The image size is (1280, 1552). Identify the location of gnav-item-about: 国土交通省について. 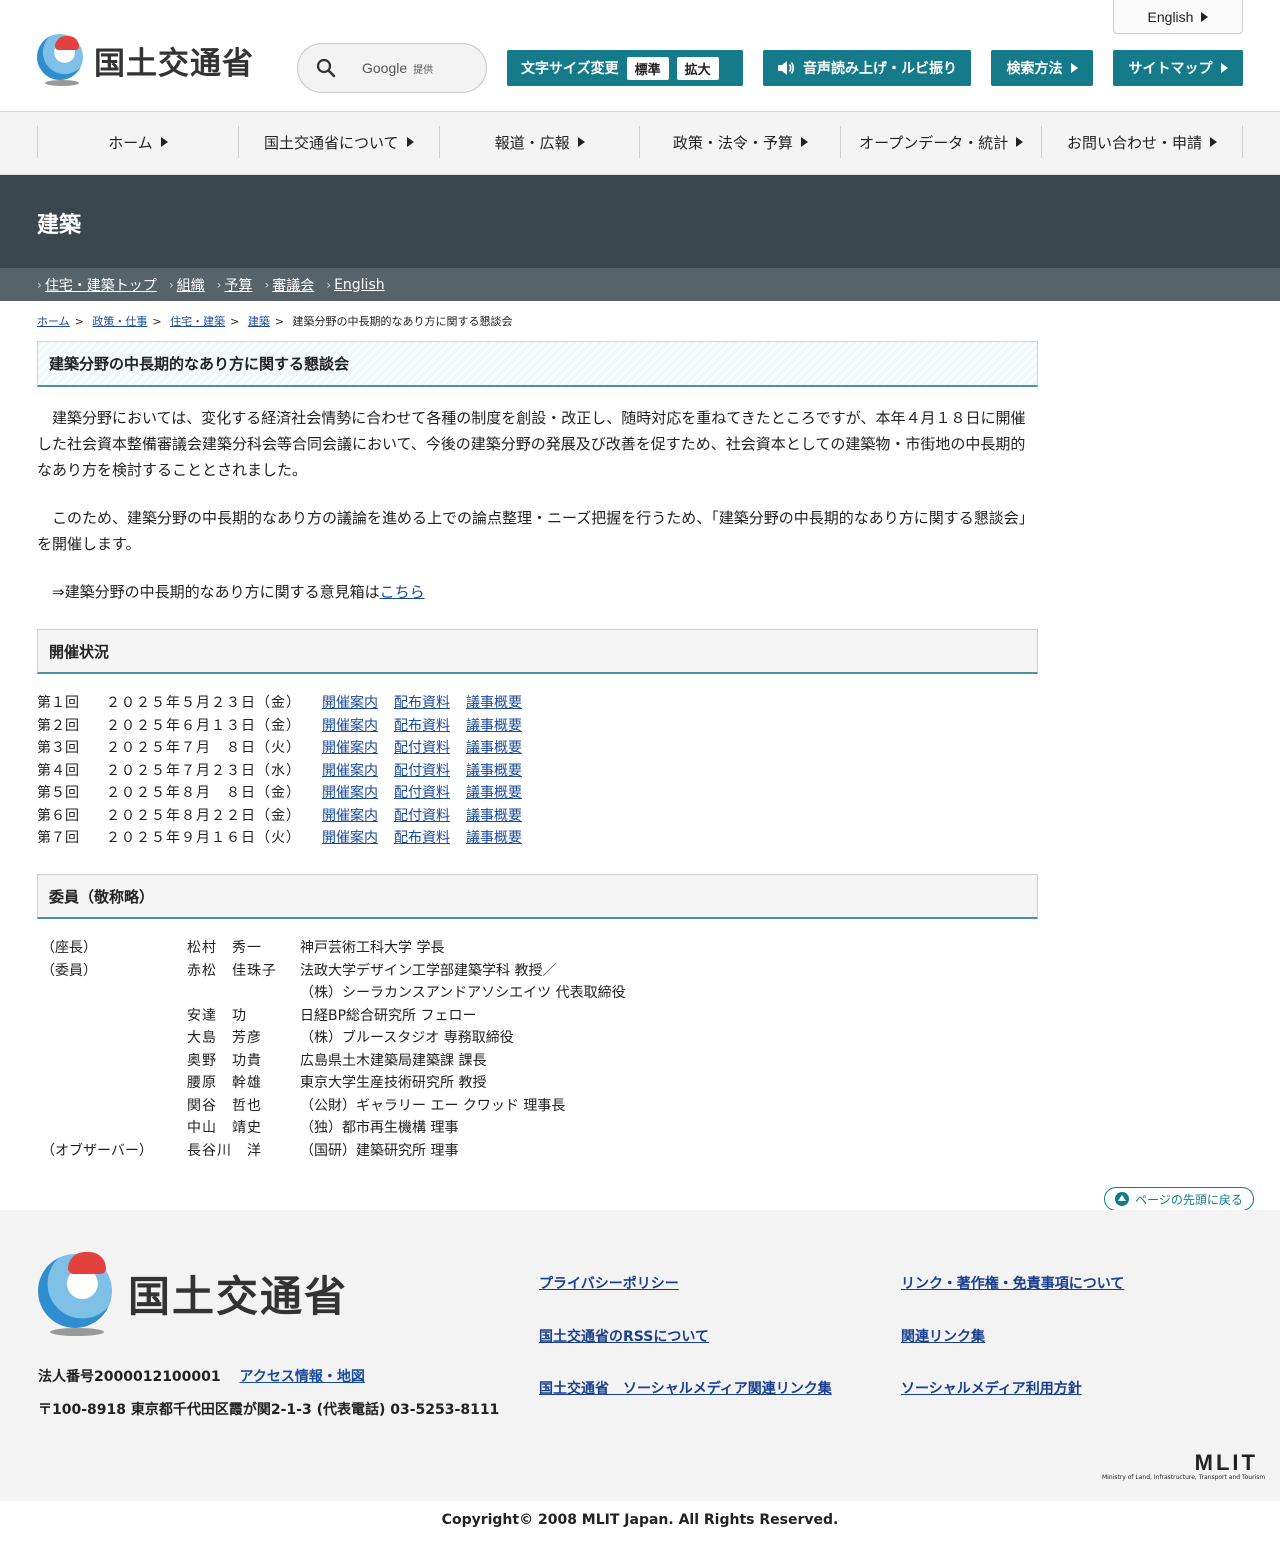
(338, 142).